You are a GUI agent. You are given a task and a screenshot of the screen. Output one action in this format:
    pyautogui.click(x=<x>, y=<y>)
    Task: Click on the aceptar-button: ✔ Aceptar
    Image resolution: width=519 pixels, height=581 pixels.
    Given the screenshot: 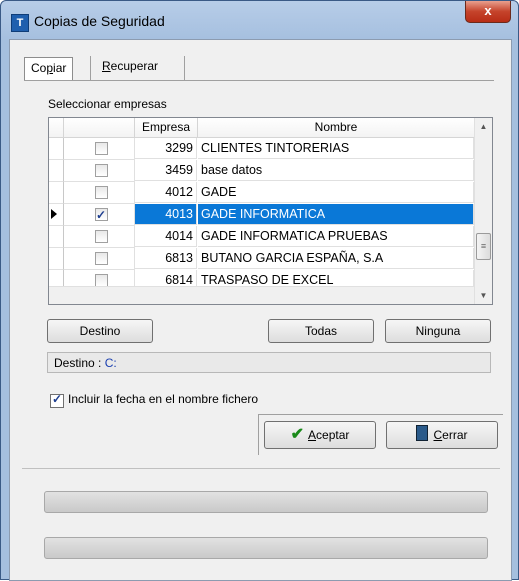 What is the action you would take?
    pyautogui.click(x=320, y=435)
    